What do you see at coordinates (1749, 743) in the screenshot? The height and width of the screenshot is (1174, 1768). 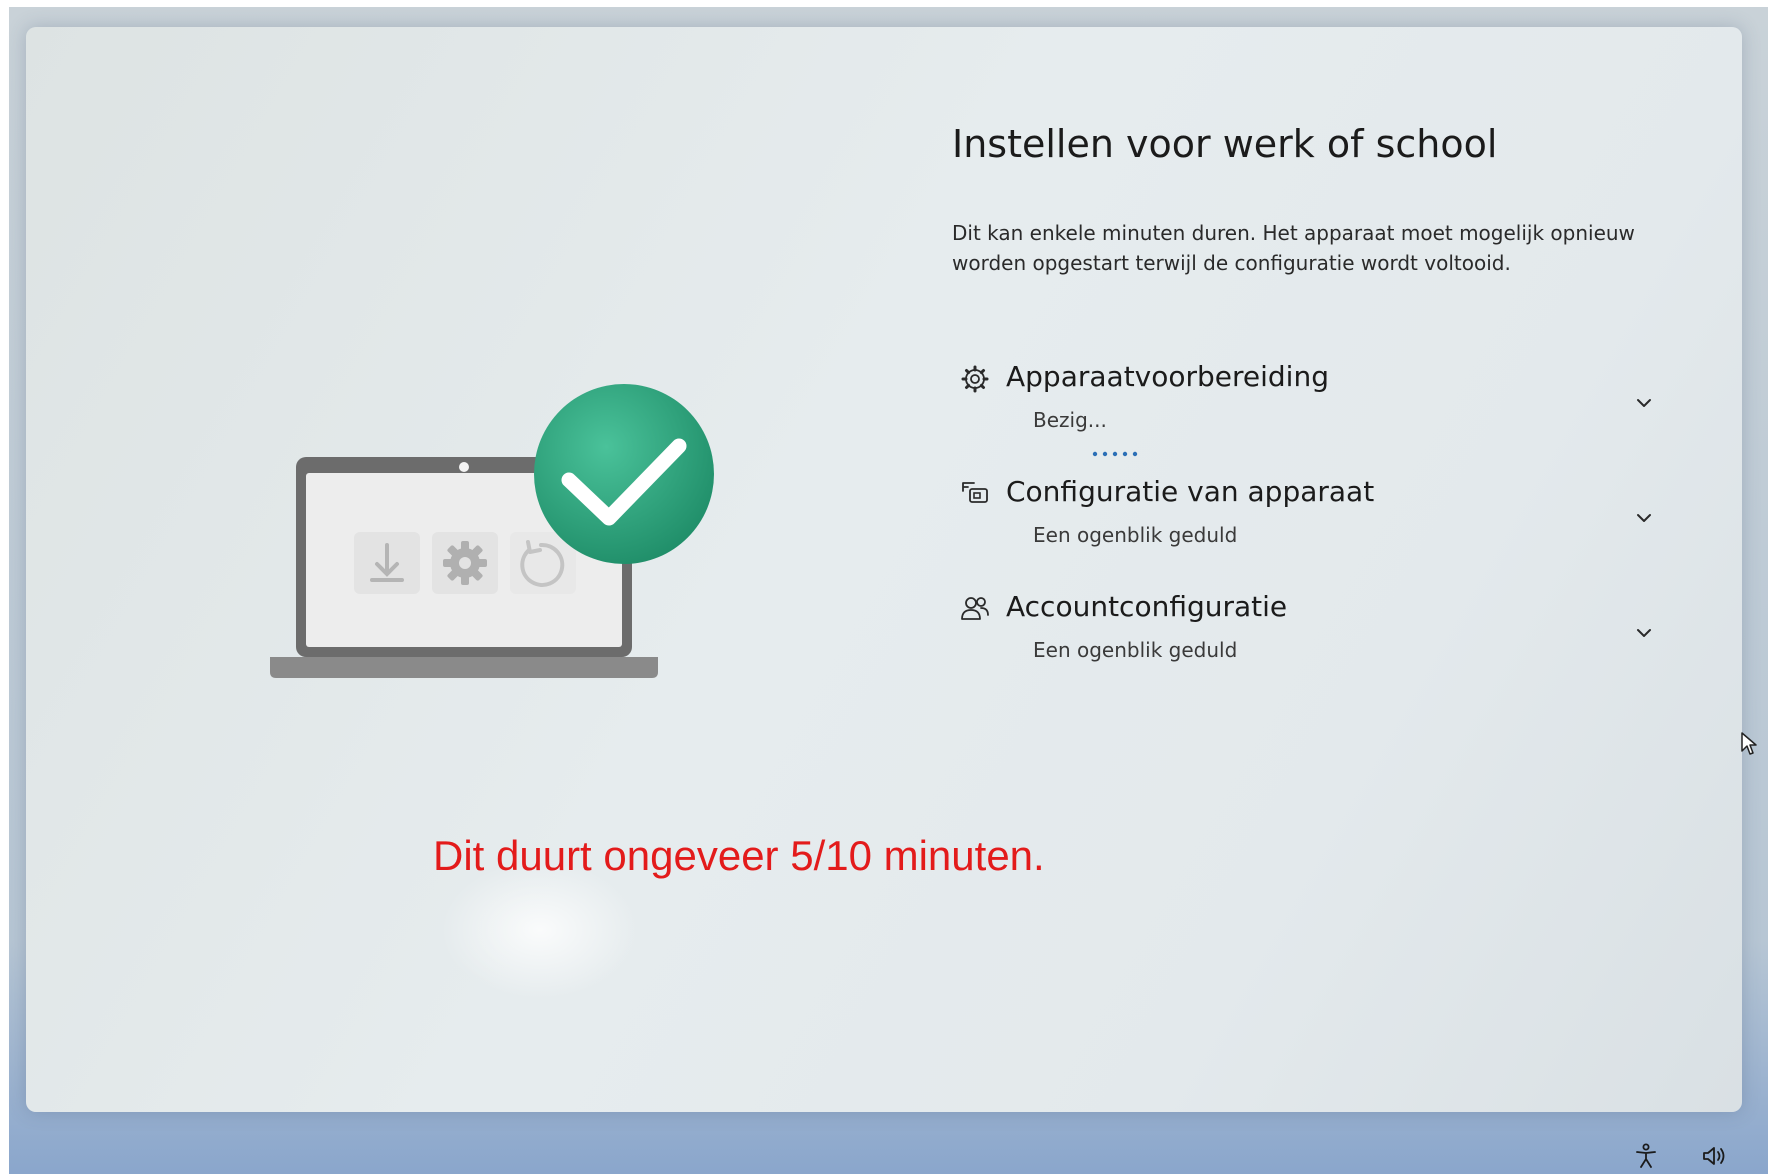 I see `mouse-cursor-icon` at bounding box center [1749, 743].